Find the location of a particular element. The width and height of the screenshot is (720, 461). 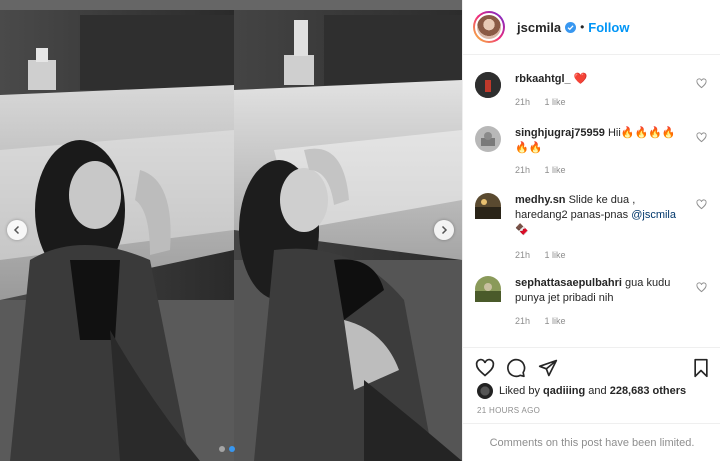

carousel-next-button is located at coordinates (444, 230).